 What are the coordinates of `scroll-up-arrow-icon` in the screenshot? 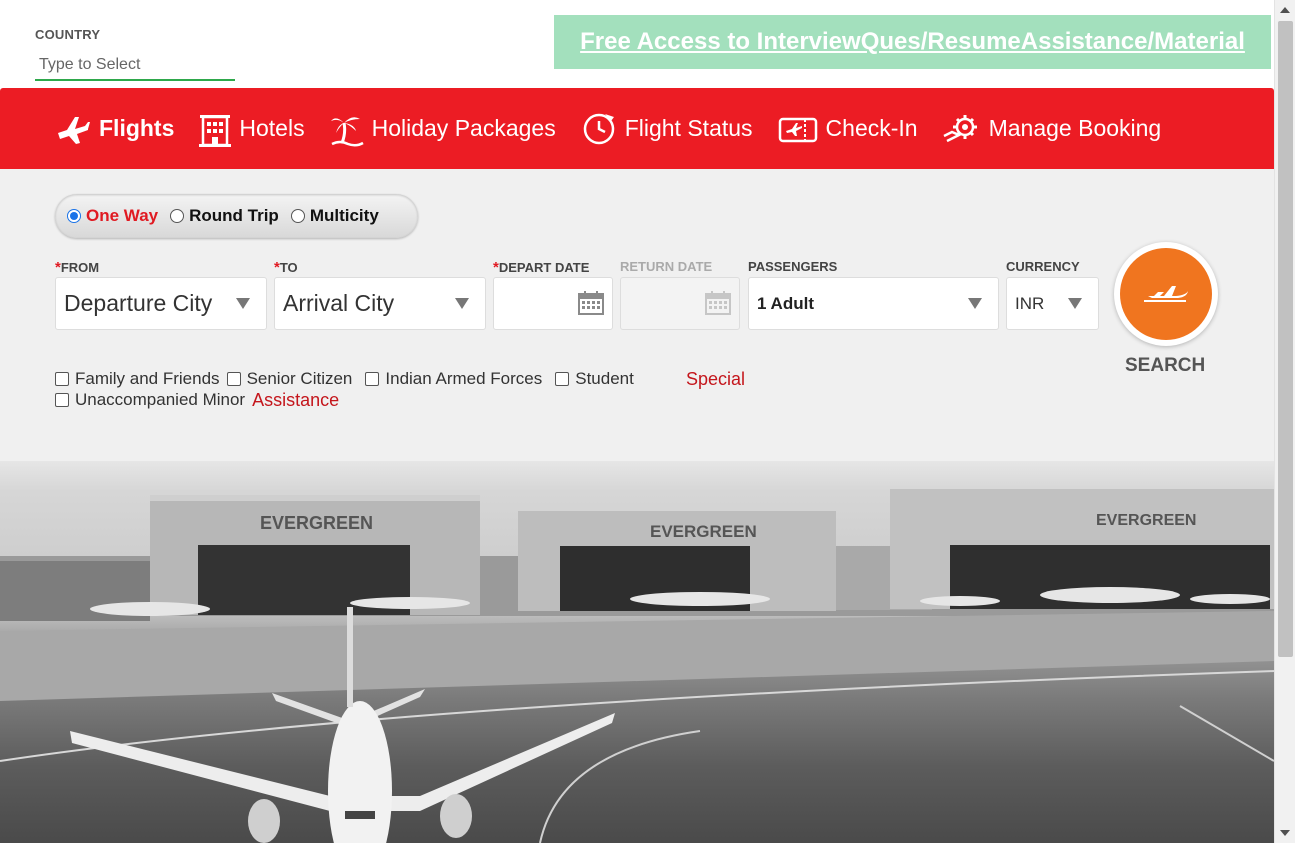 It's located at (1285, 10).